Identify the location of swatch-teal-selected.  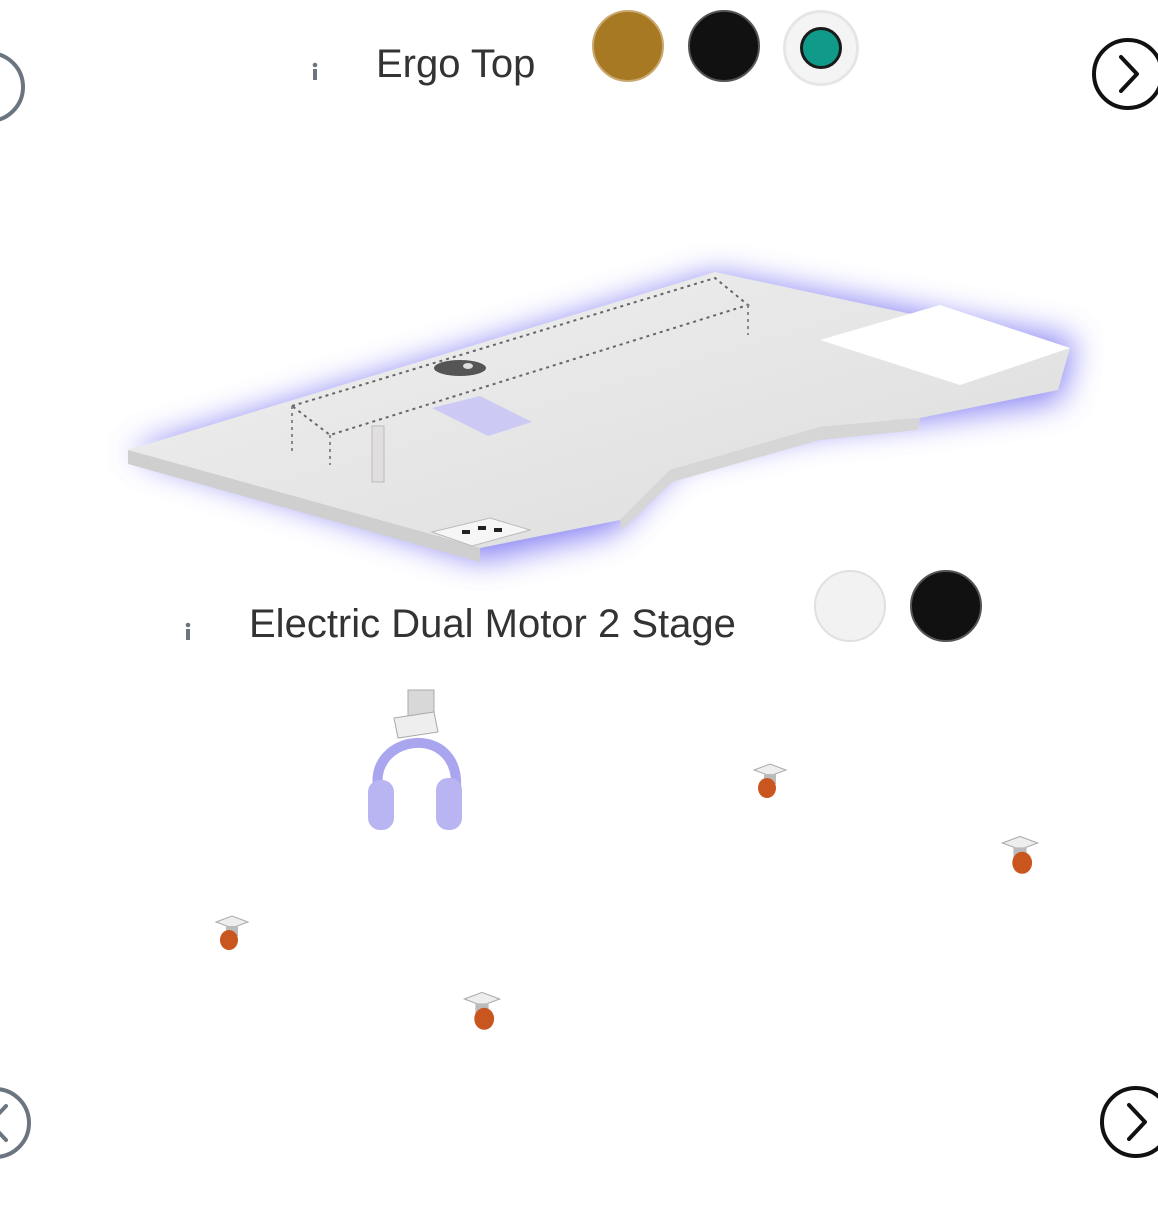
(821, 48).